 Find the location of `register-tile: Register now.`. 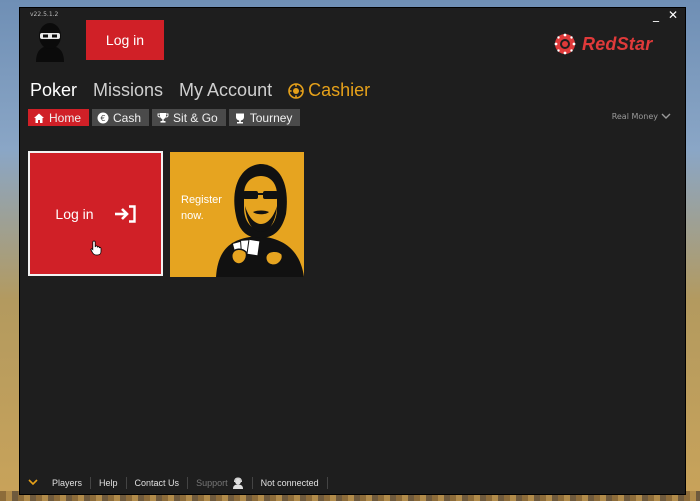

register-tile: Register now. is located at coordinates (237, 214).